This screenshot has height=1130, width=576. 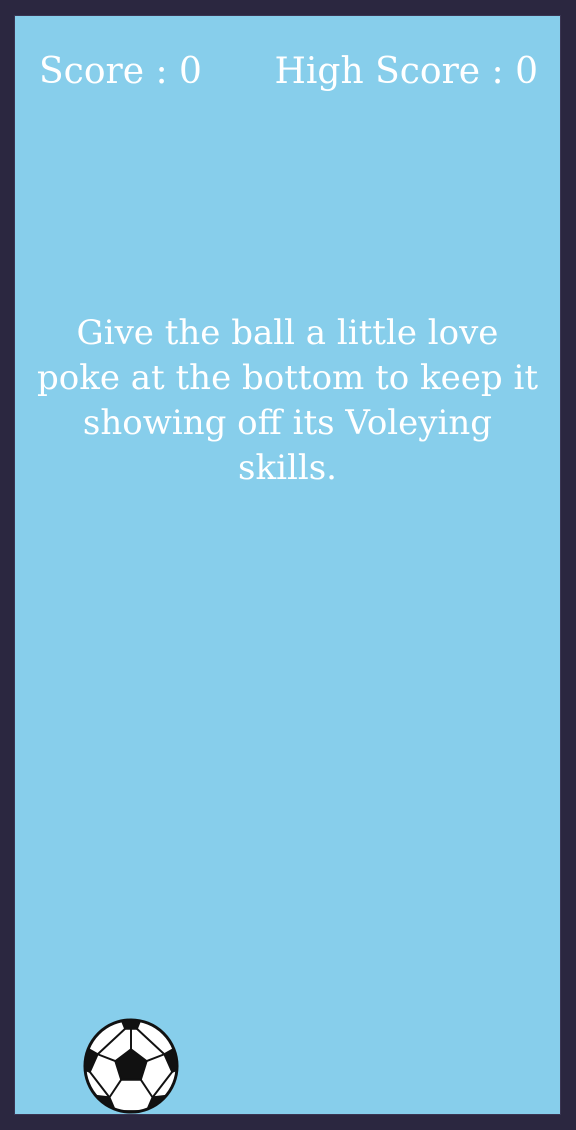 I want to click on high-score-label: High Score : 0, so click(x=406, y=71).